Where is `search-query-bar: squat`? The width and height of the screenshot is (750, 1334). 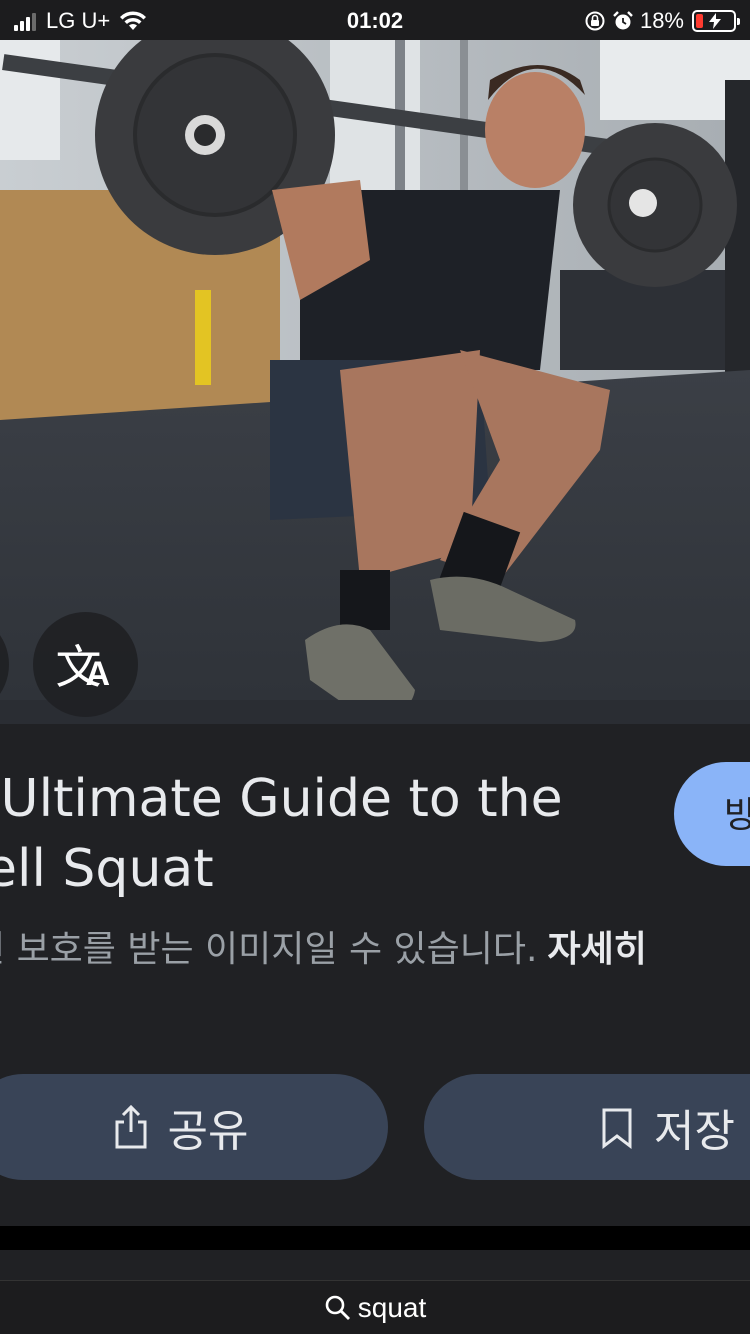
search-query-bar: squat is located at coordinates (375, 1307).